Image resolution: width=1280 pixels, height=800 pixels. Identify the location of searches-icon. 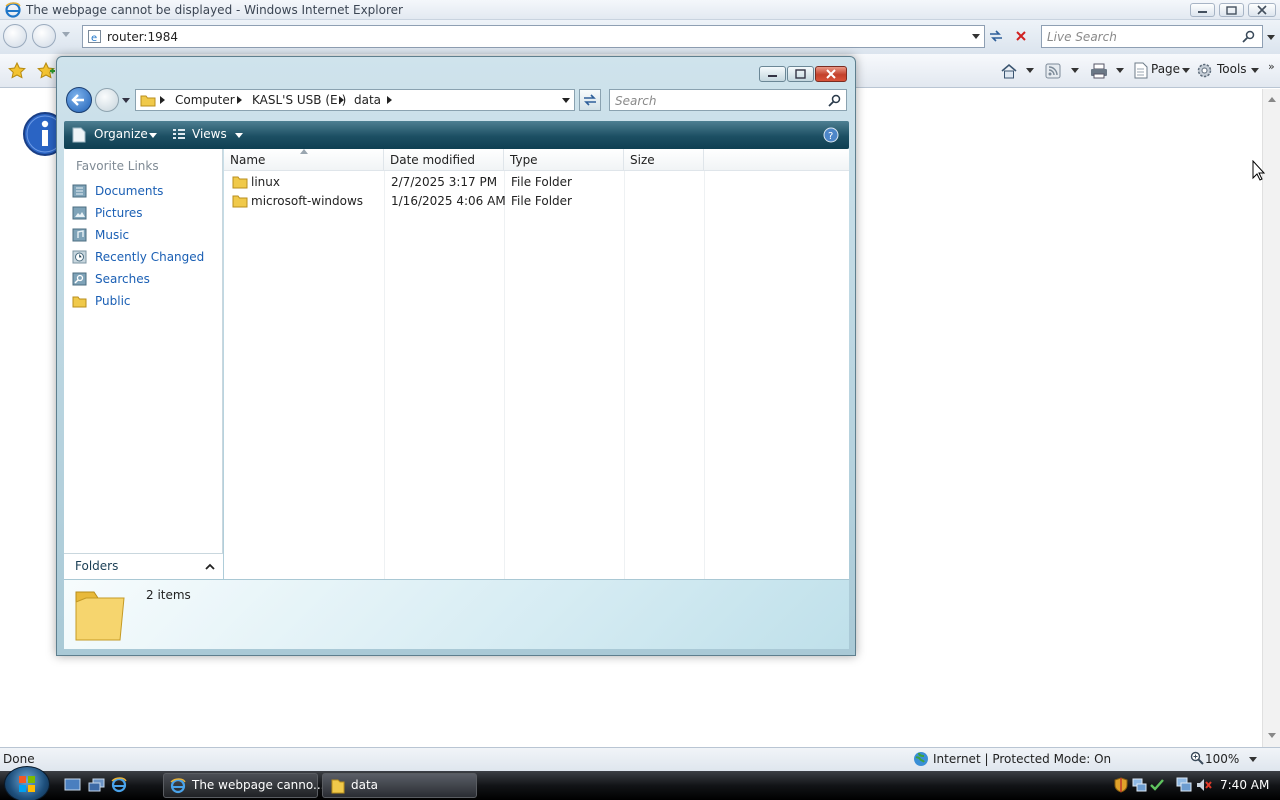
(79, 279).